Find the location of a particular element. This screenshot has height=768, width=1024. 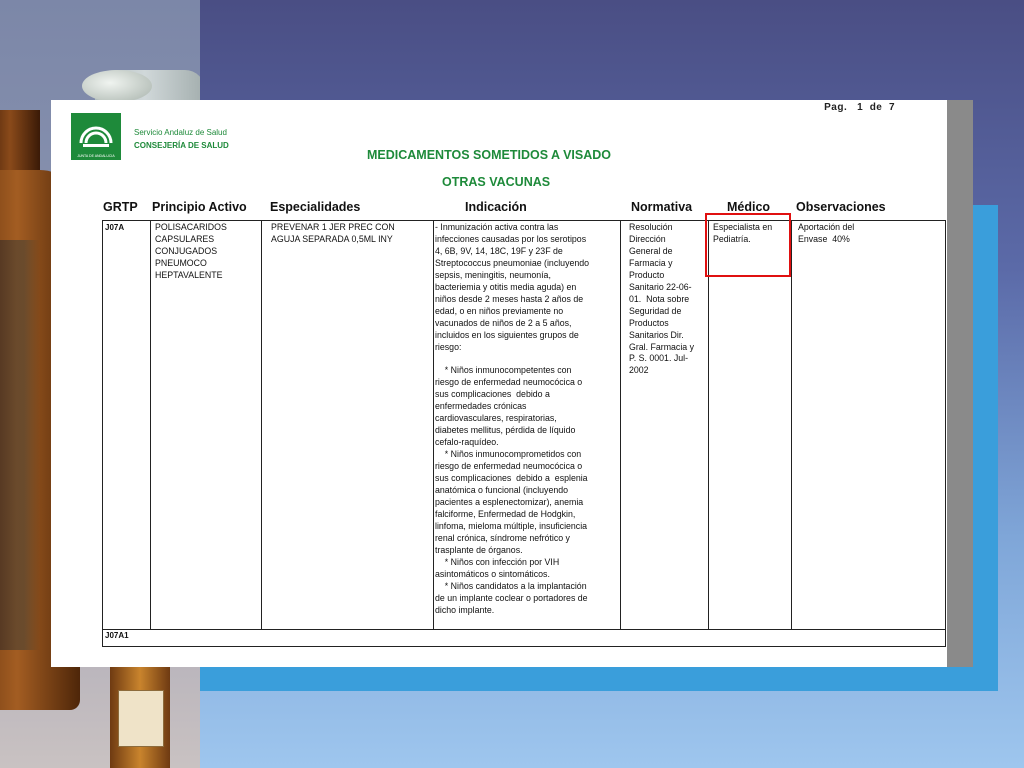

page-of: de is located at coordinates (876, 107).